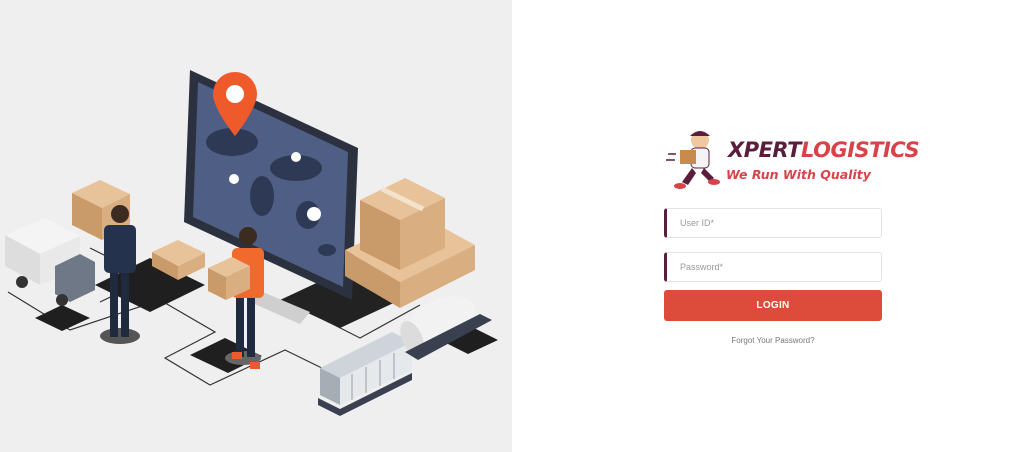 This screenshot has height=452, width=1024. Describe the element at coordinates (798, 174) in the screenshot. I see `brand-tagline: We Run With Quality` at that location.